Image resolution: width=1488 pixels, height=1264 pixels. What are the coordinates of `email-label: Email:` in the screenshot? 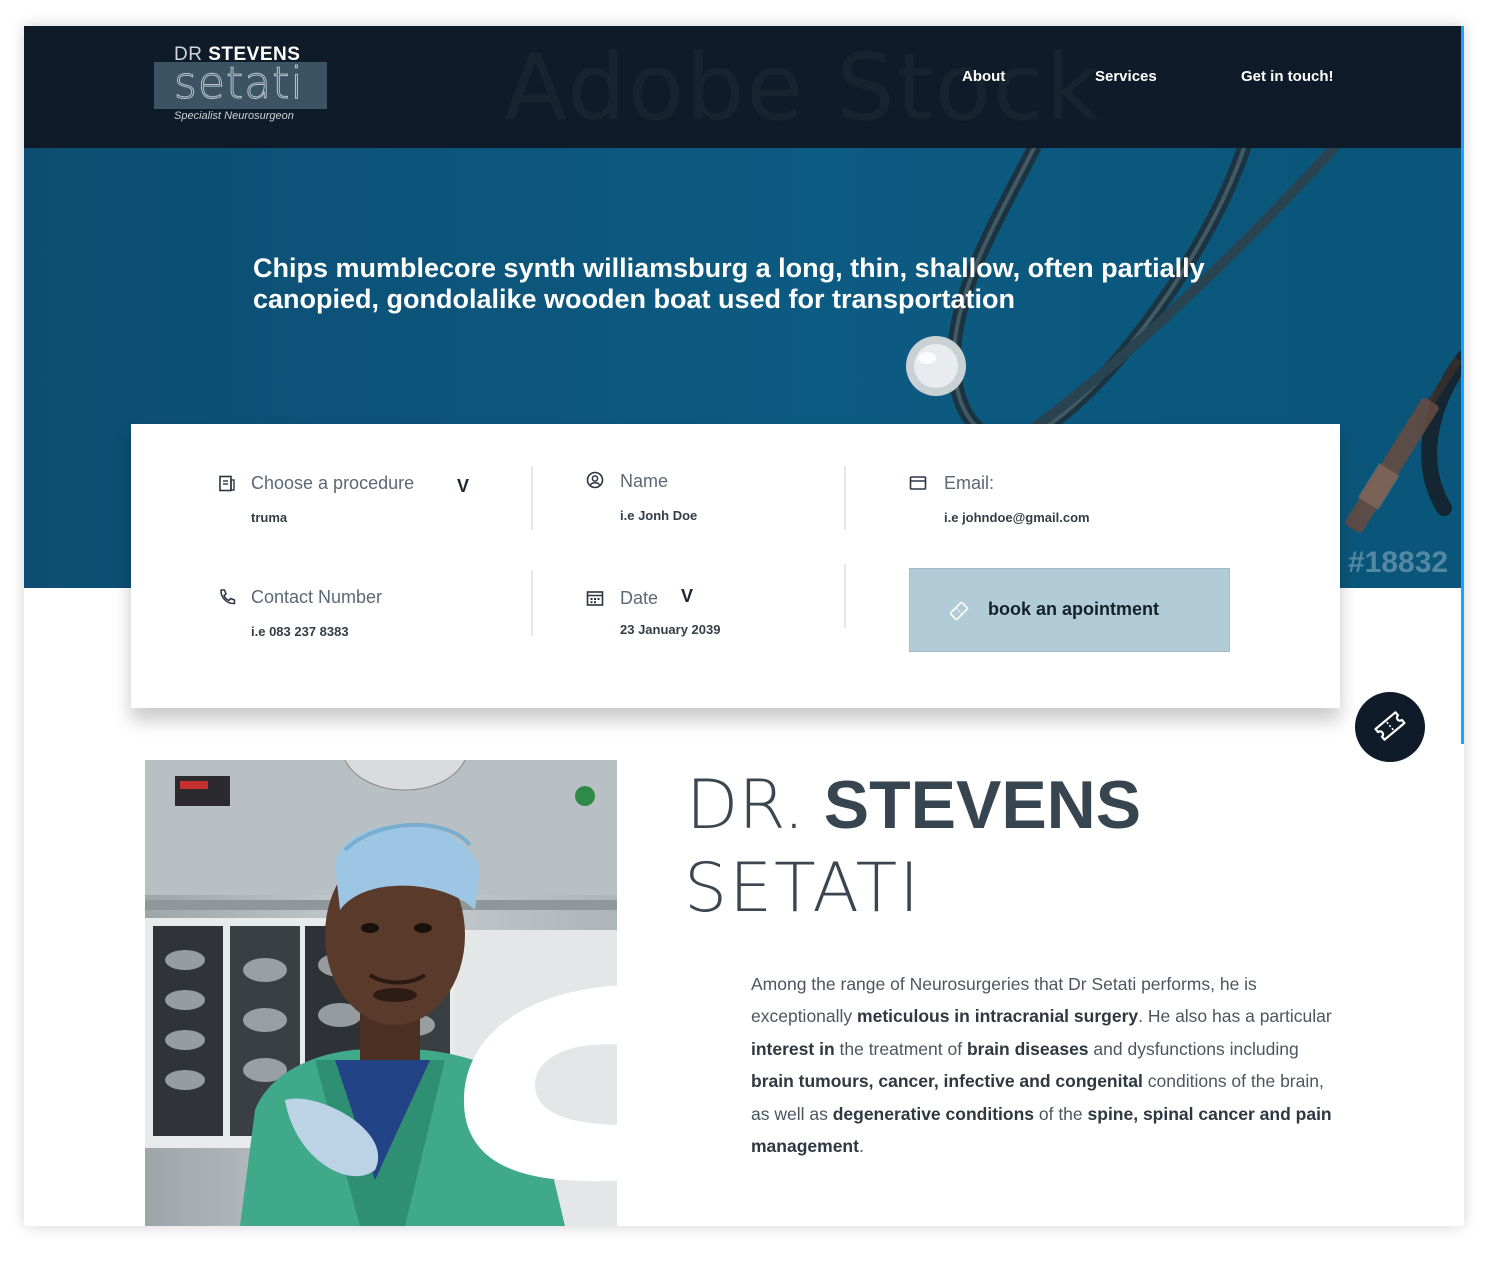 It's located at (969, 483).